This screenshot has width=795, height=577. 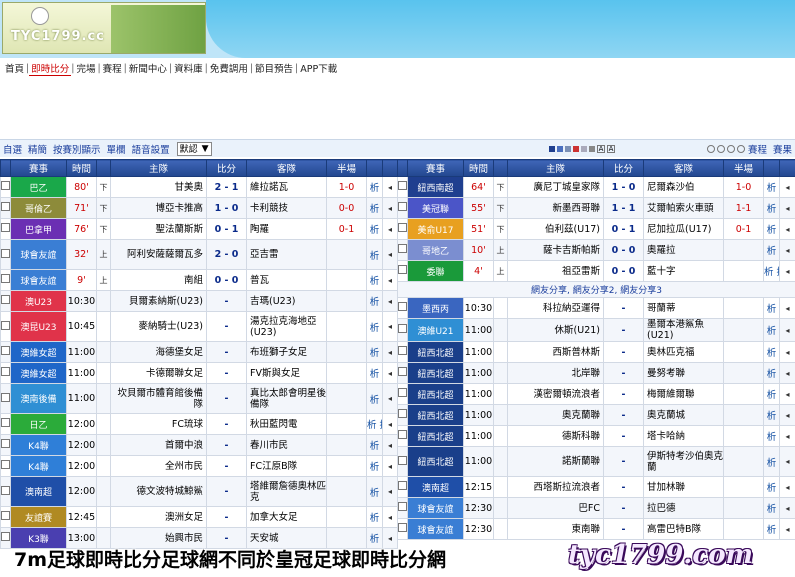 I want to click on home-team: 新墨西哥聯, so click(x=555, y=208).